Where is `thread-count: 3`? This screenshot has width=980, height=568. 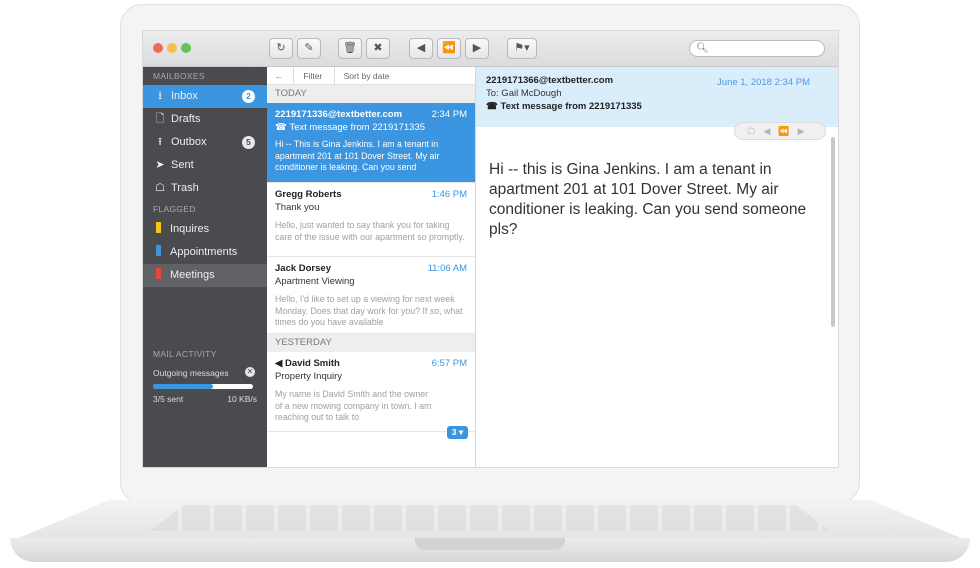
thread-count: 3 is located at coordinates (454, 432).